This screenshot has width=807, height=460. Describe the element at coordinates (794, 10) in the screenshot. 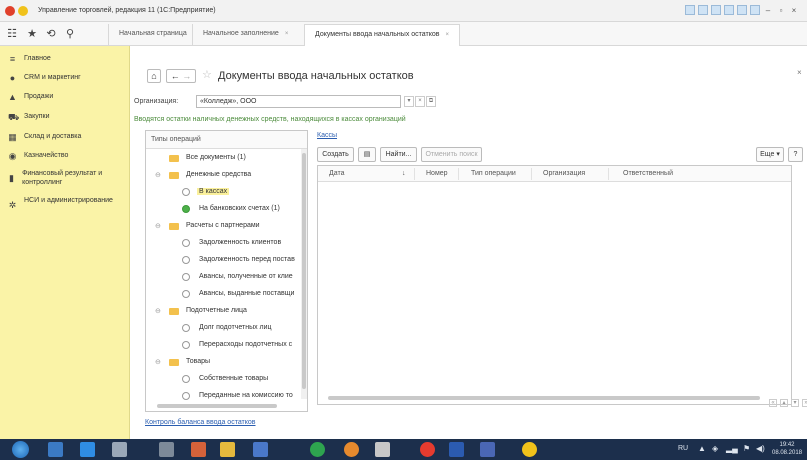

I see `close-window-icon: ×` at that location.